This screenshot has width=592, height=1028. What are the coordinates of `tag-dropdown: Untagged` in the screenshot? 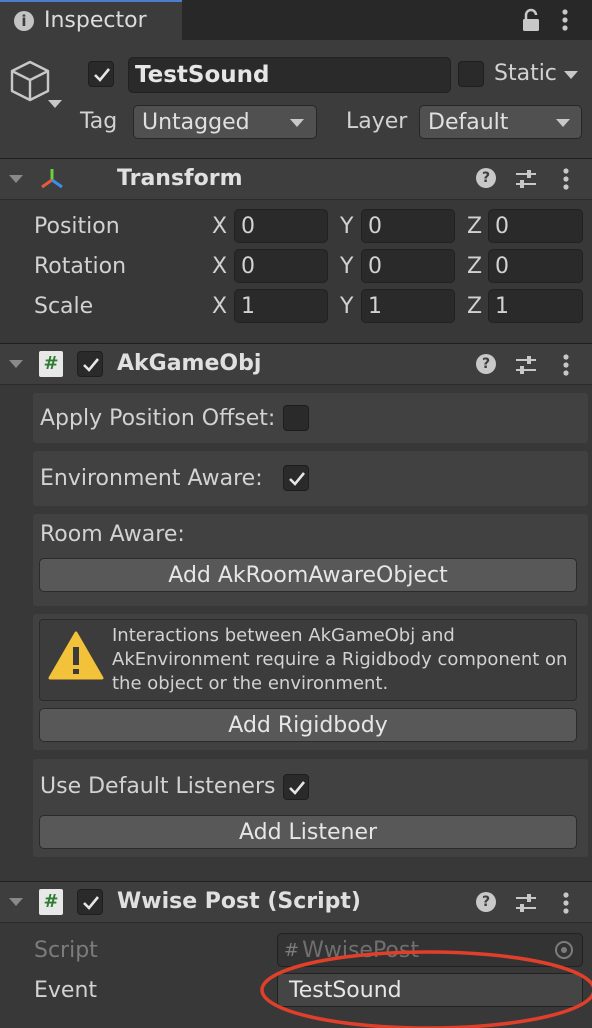 It's located at (225, 122).